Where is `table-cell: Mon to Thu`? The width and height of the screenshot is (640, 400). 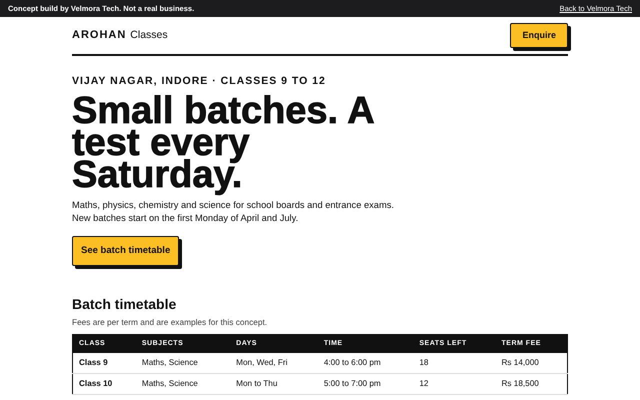 table-cell: Mon to Thu is located at coordinates (274, 384).